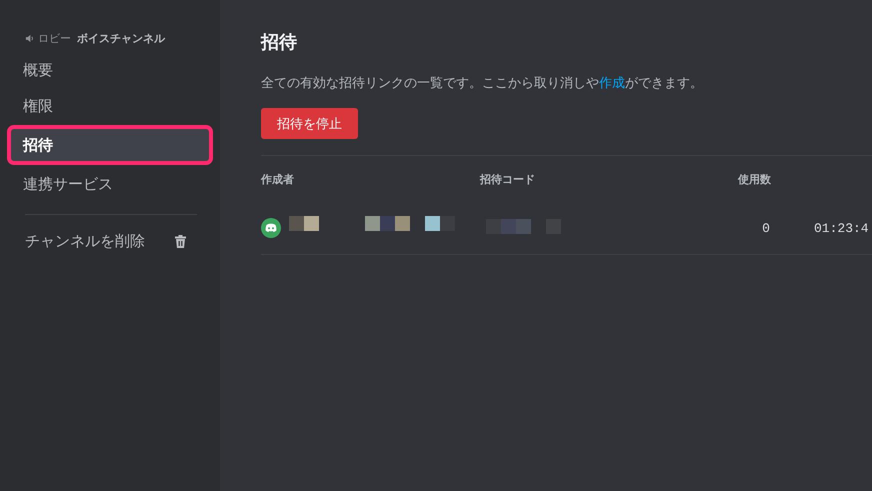  I want to click on column-header: 作成者, so click(278, 179).